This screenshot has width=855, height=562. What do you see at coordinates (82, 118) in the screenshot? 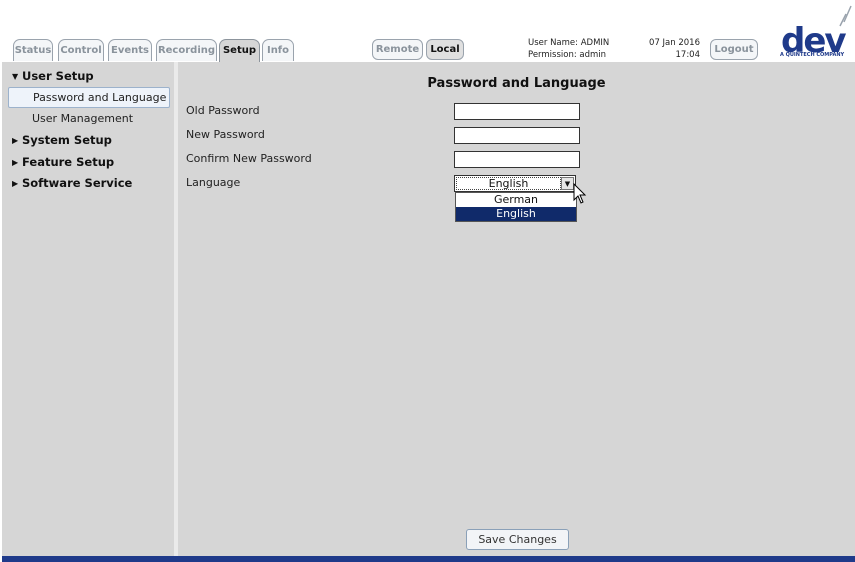
I see `sidebar-item-user-management: User Management` at bounding box center [82, 118].